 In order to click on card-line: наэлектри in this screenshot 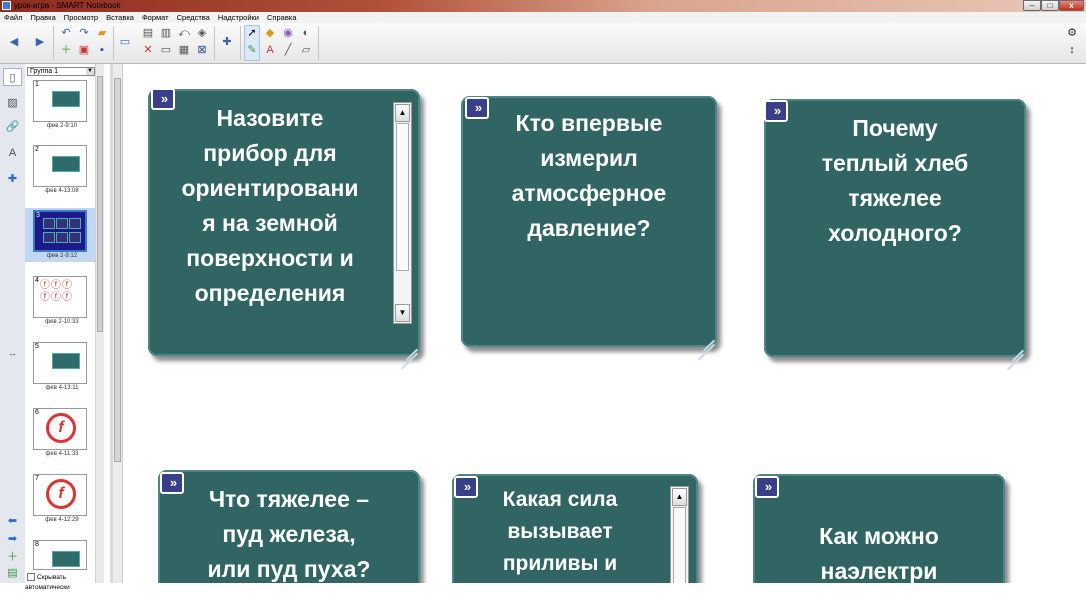, I will do `click(879, 570)`.